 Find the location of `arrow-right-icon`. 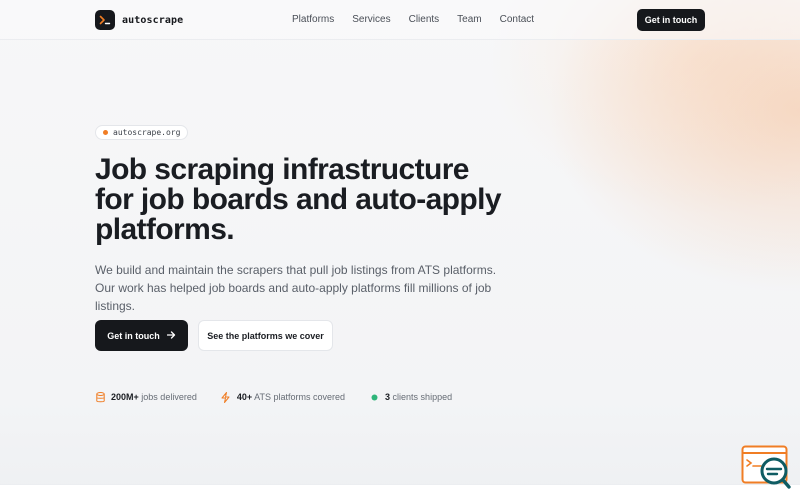

arrow-right-icon is located at coordinates (171, 335).